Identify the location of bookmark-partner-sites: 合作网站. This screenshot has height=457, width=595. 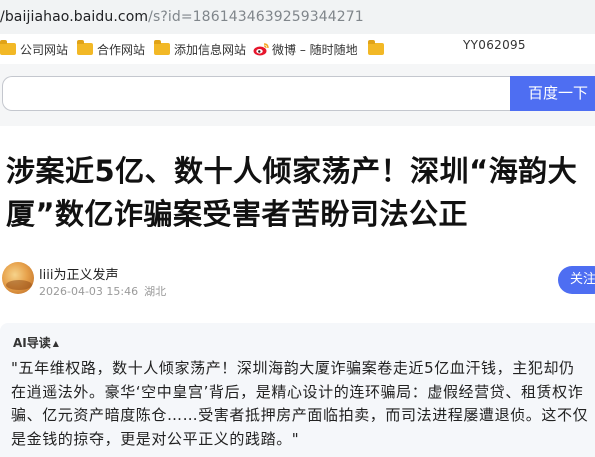
(111, 49).